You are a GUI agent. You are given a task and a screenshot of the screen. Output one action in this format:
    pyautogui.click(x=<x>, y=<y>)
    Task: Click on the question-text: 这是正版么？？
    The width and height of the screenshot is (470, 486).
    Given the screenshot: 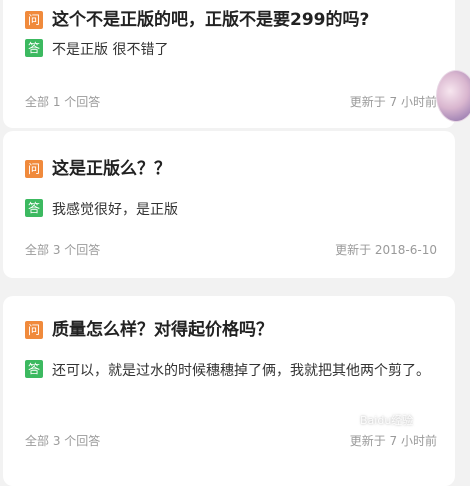 What is the action you would take?
    pyautogui.click(x=111, y=169)
    